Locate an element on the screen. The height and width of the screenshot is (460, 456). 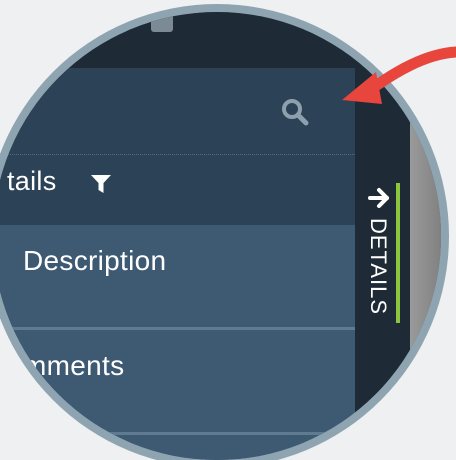
side-panel-edge is located at coordinates (425, 264).